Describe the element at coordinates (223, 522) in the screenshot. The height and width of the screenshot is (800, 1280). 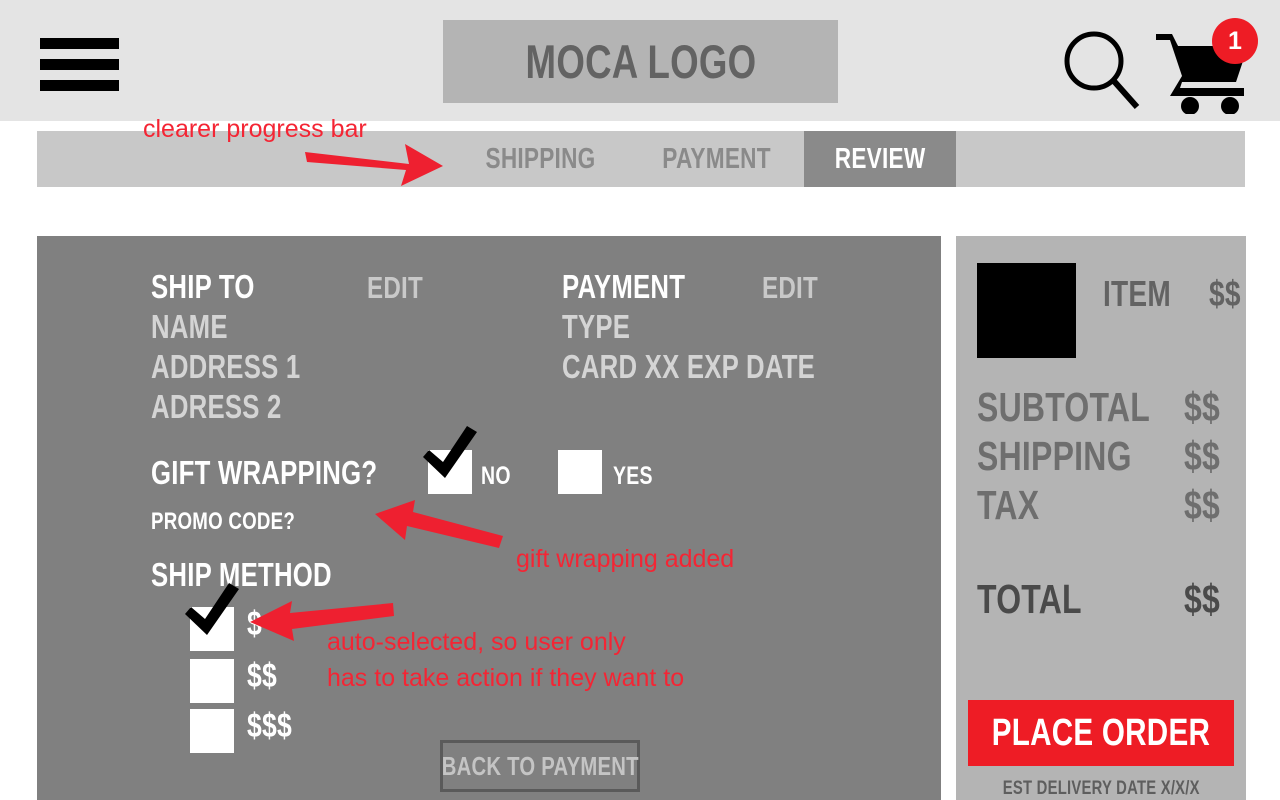
I see `promo-code-link: PROMO CODE?` at that location.